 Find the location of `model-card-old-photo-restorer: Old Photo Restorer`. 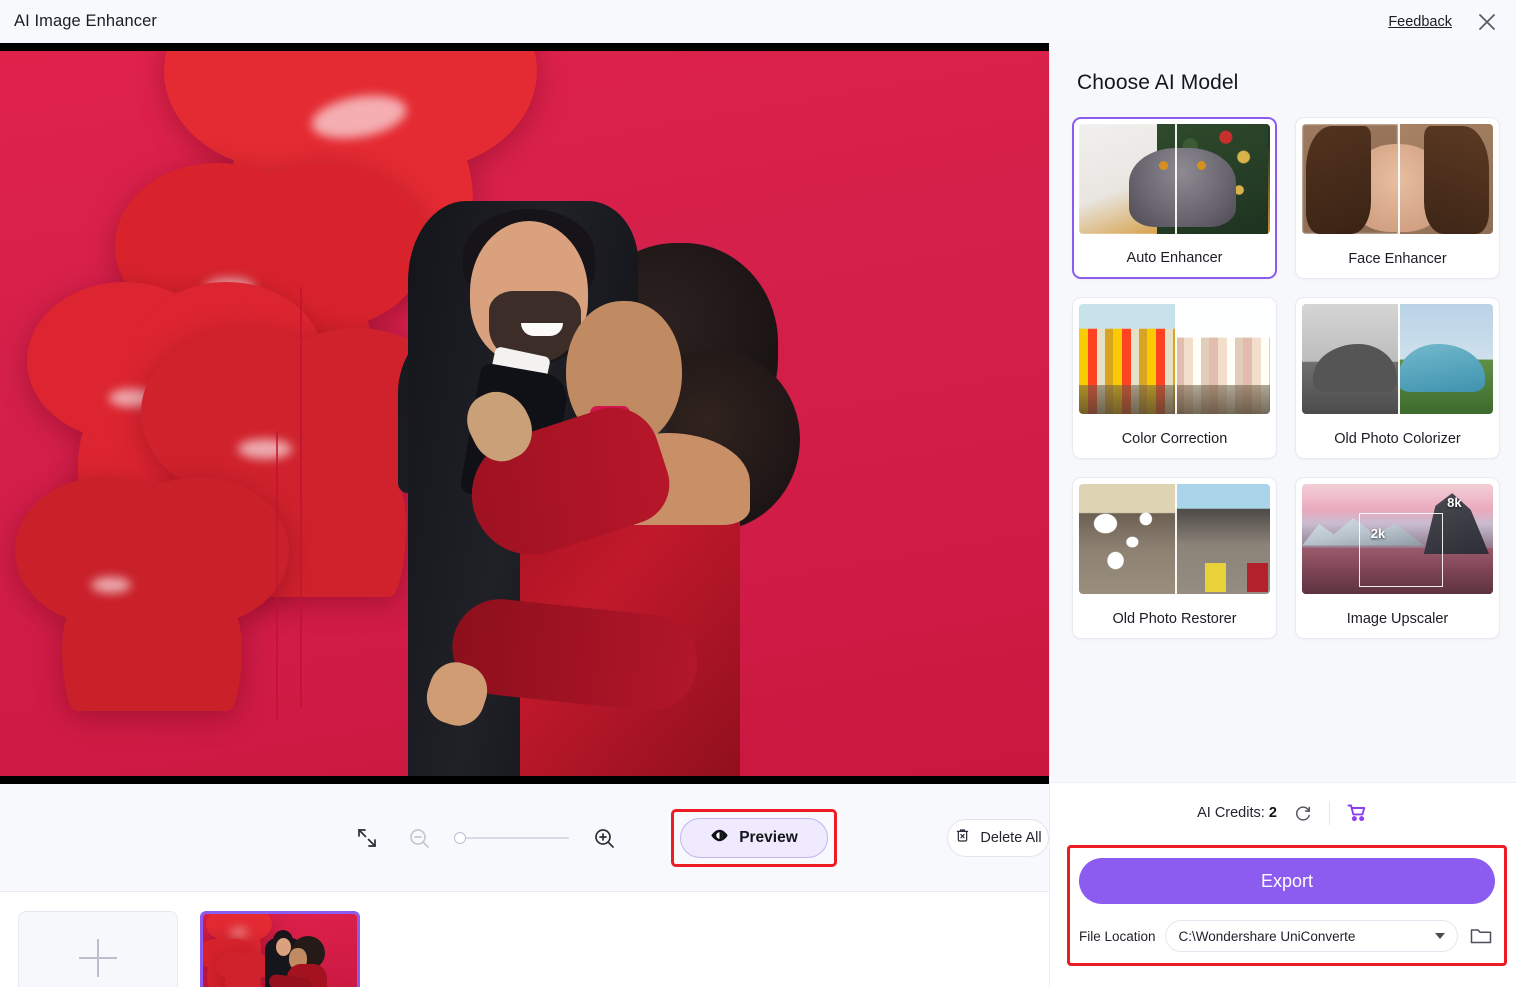

model-card-old-photo-restorer: Old Photo Restorer is located at coordinates (1174, 558).